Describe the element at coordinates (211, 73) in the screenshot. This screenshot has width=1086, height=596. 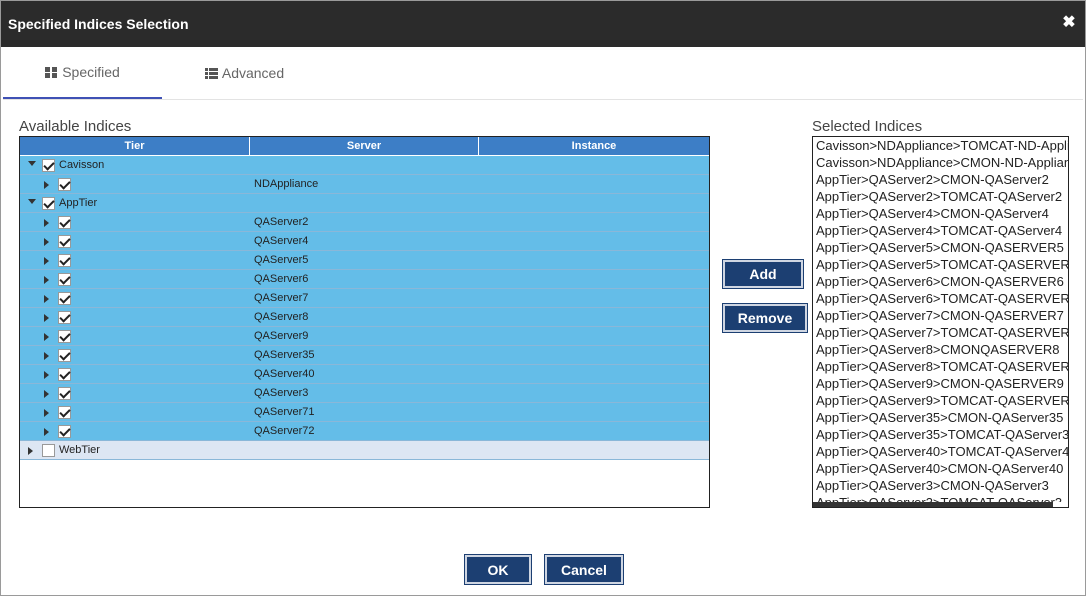
I see `list-icon` at that location.